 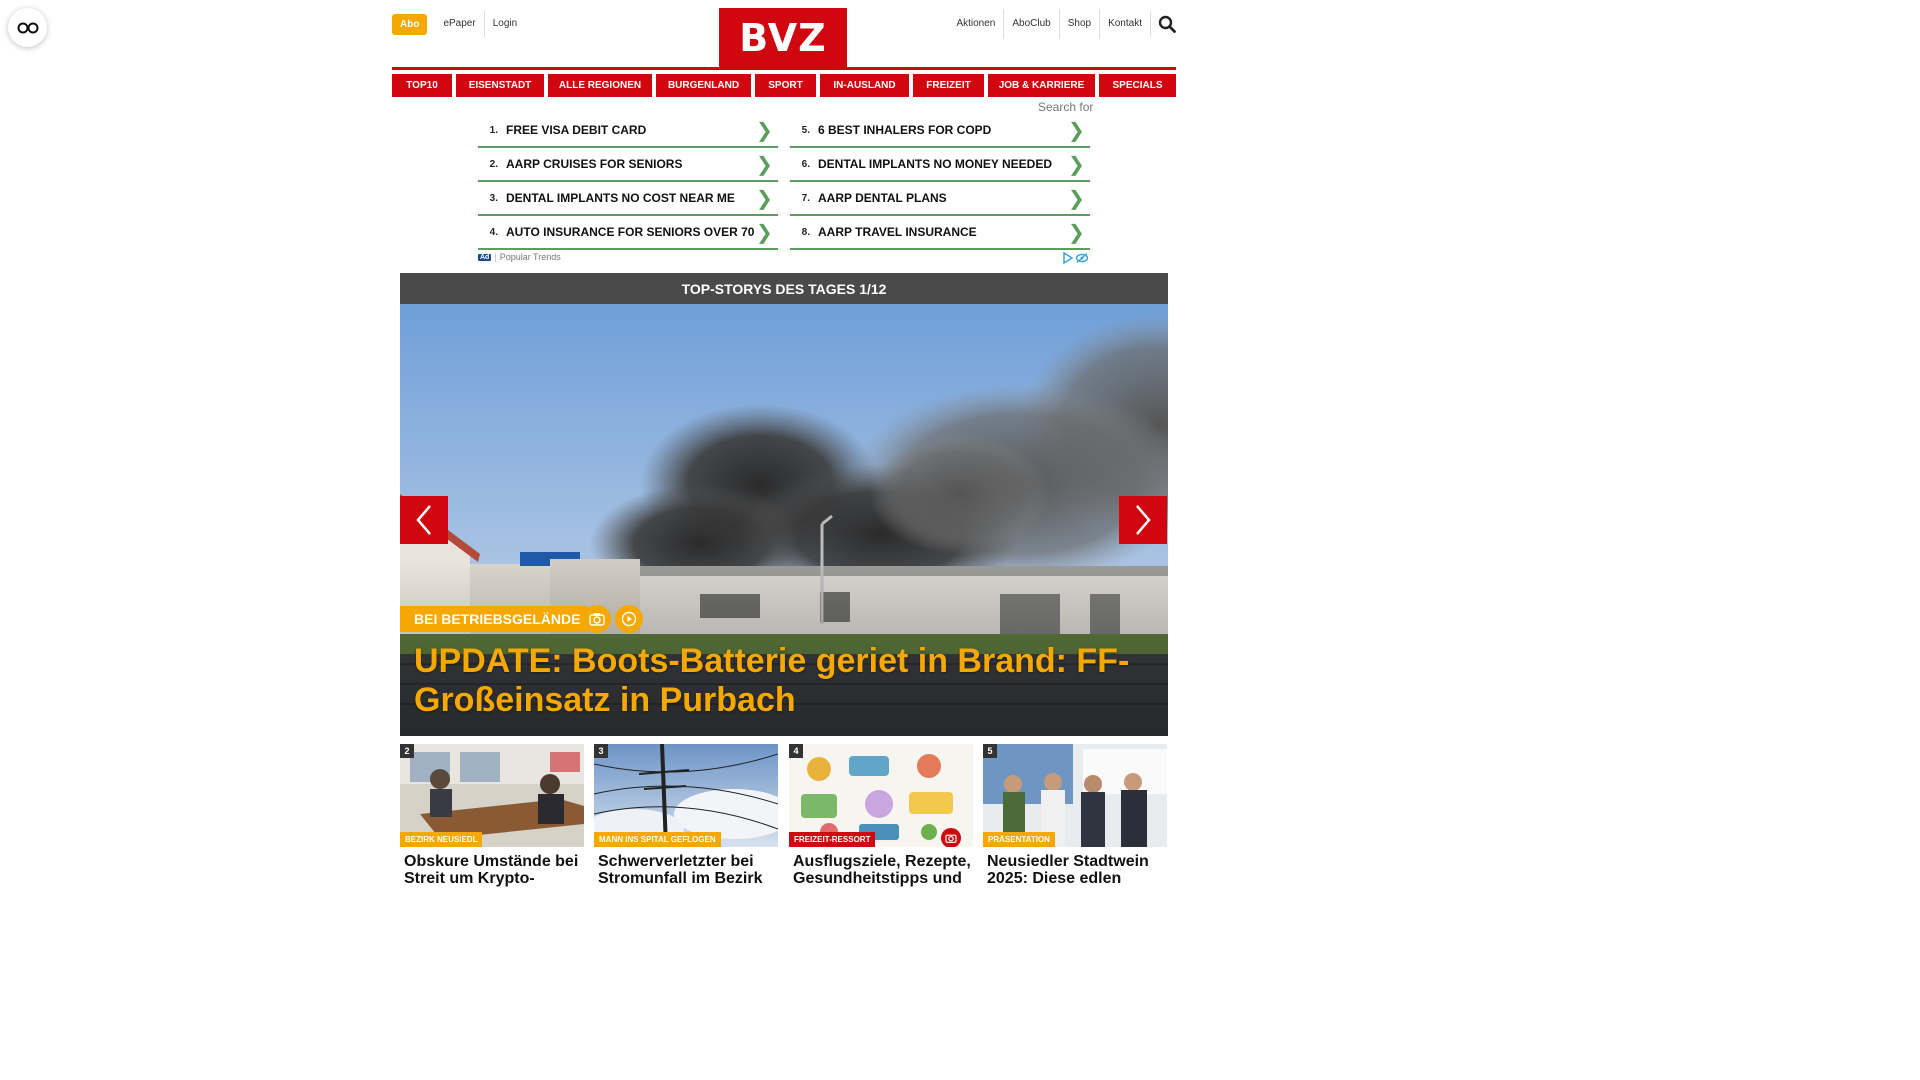 What do you see at coordinates (1041, 85) in the screenshot?
I see `nav-item-job-karriere: JOB & KARRIERE` at bounding box center [1041, 85].